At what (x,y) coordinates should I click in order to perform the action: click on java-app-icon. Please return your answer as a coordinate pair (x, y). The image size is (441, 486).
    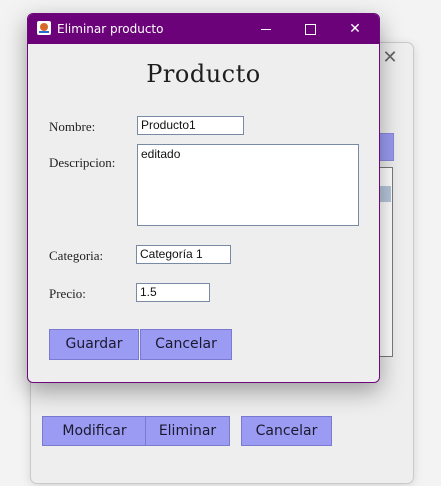
    Looking at the image, I should click on (44, 28).